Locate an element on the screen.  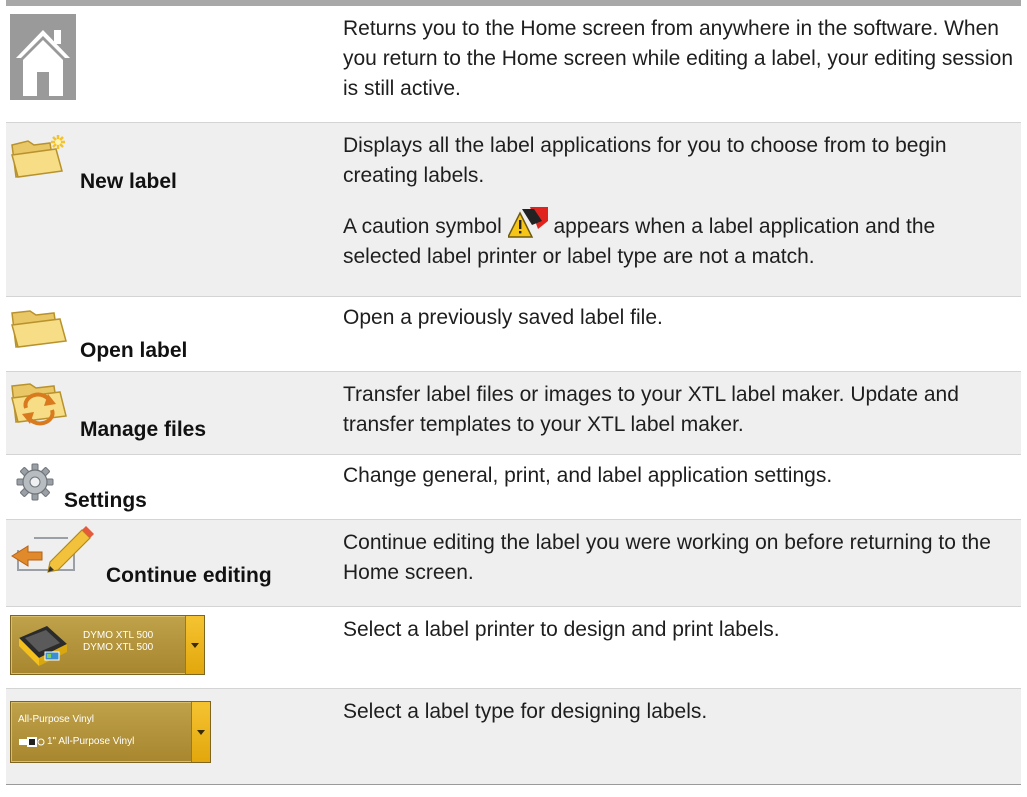
row-label: Continue editing is located at coordinates (189, 576).